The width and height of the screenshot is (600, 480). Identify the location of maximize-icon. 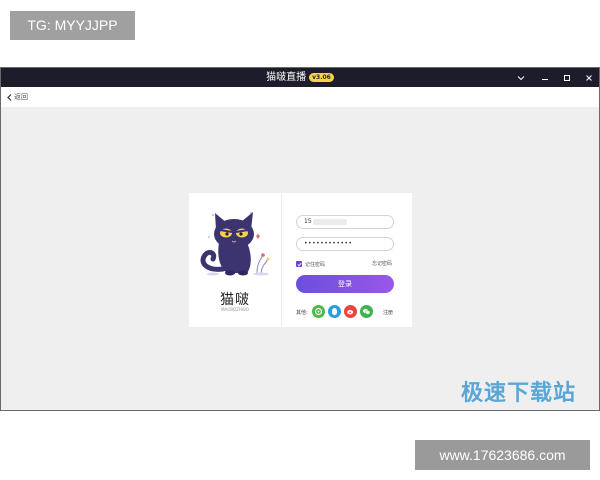
(567, 77).